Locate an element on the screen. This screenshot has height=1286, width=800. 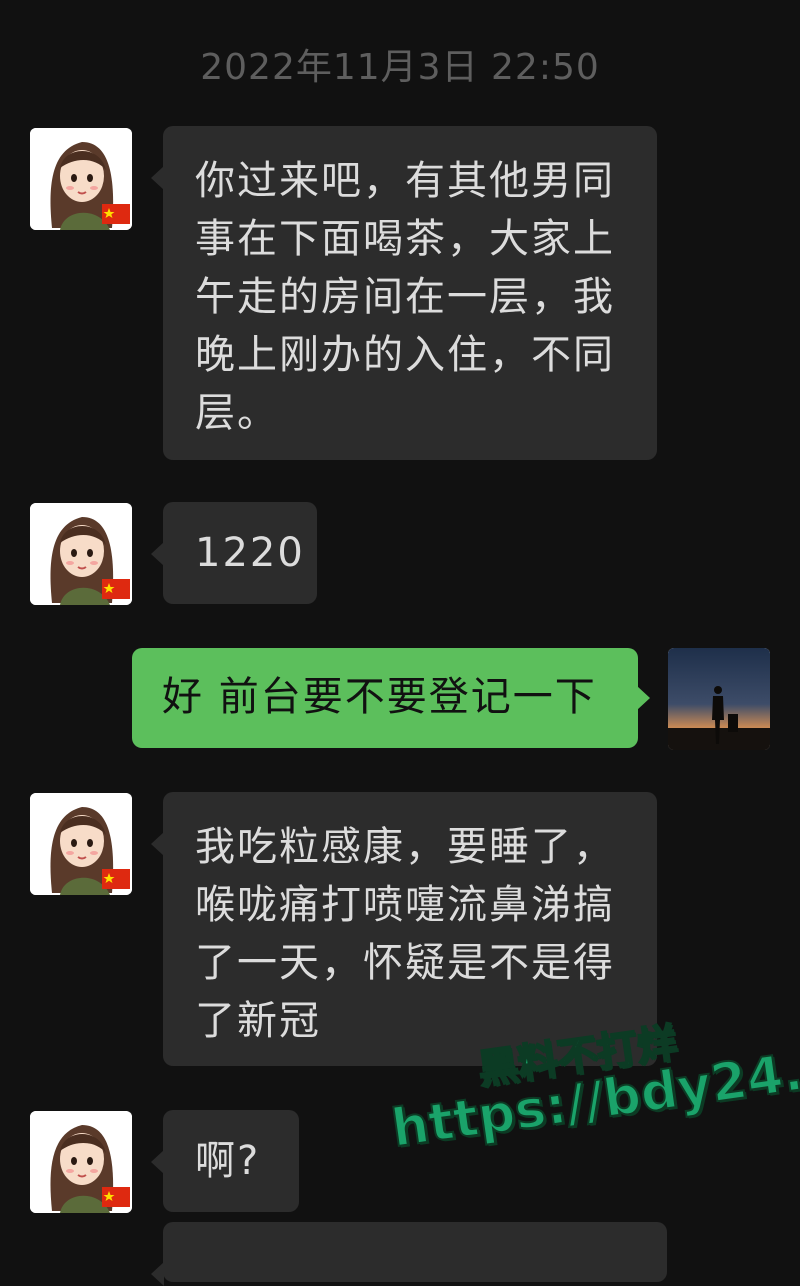
message-text: 1220 is located at coordinates (250, 553).